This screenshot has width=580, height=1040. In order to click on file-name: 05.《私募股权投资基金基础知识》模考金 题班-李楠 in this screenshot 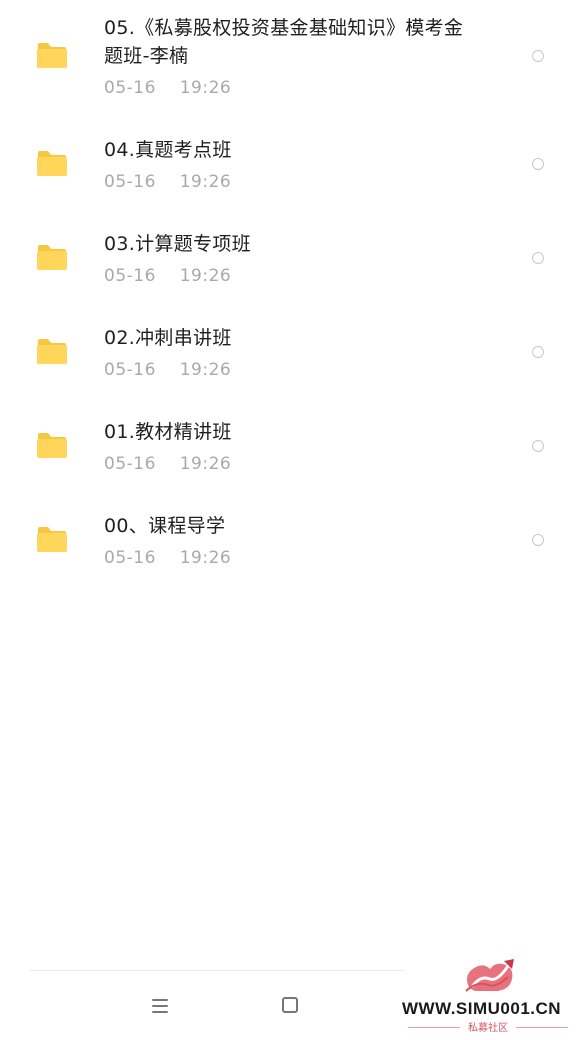, I will do `click(309, 42)`.